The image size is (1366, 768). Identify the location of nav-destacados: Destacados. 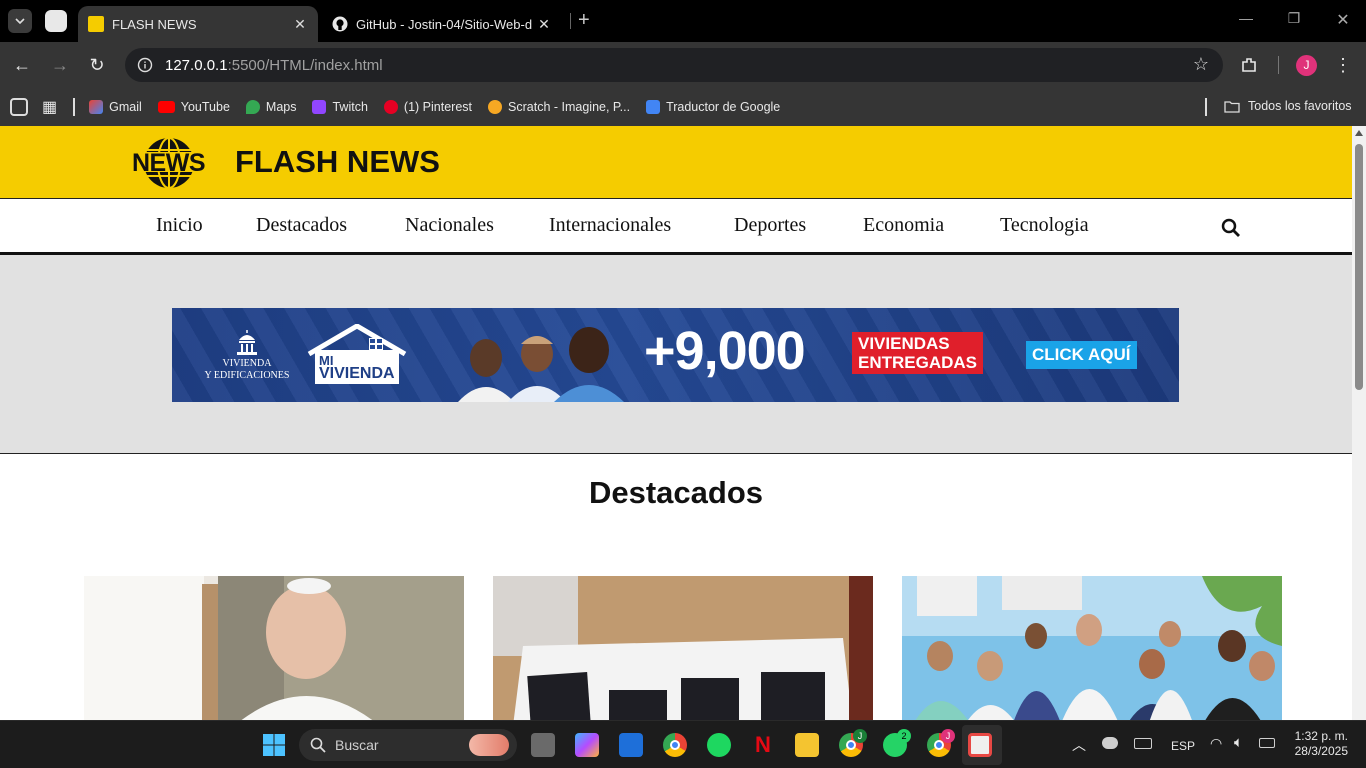
(301, 225).